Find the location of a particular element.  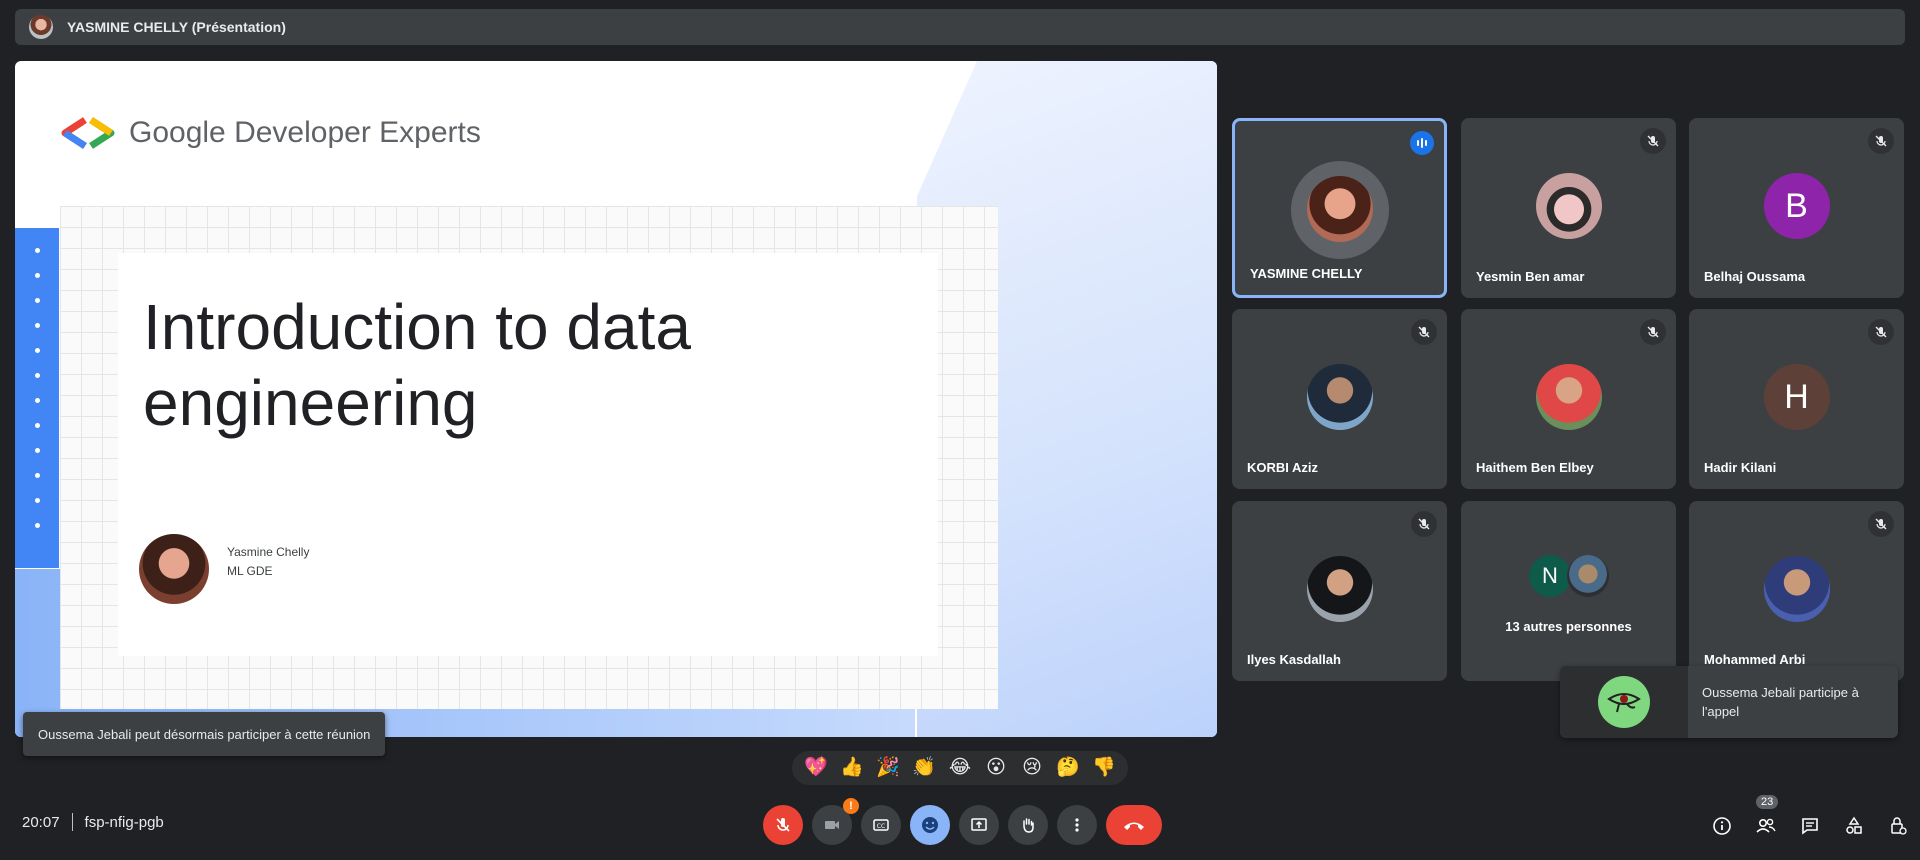

reaction-party: 🎉 is located at coordinates (888, 768).